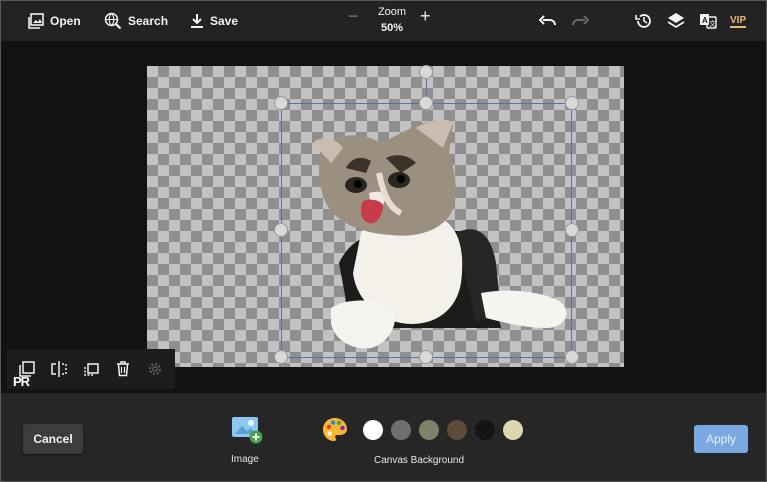 The height and width of the screenshot is (482, 767). I want to click on layers-icon, so click(676, 21).